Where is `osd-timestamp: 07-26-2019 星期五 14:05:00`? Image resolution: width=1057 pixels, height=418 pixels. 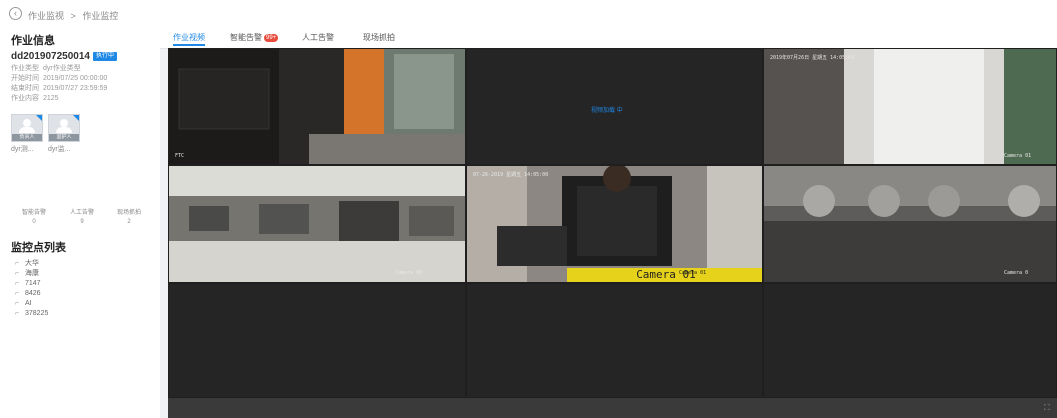
osd-timestamp: 07-26-2019 星期五 14:05:00 is located at coordinates (511, 175).